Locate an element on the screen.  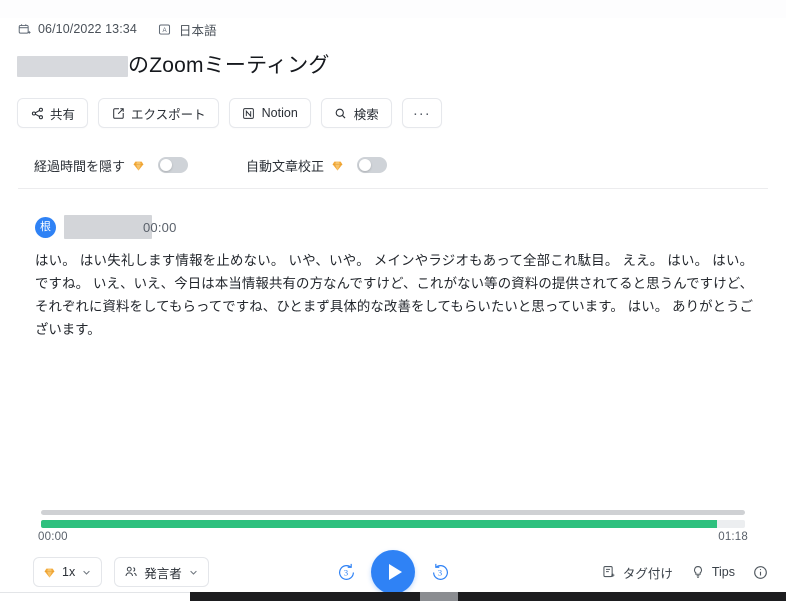
tips-label: Tips is located at coordinates (723, 572).